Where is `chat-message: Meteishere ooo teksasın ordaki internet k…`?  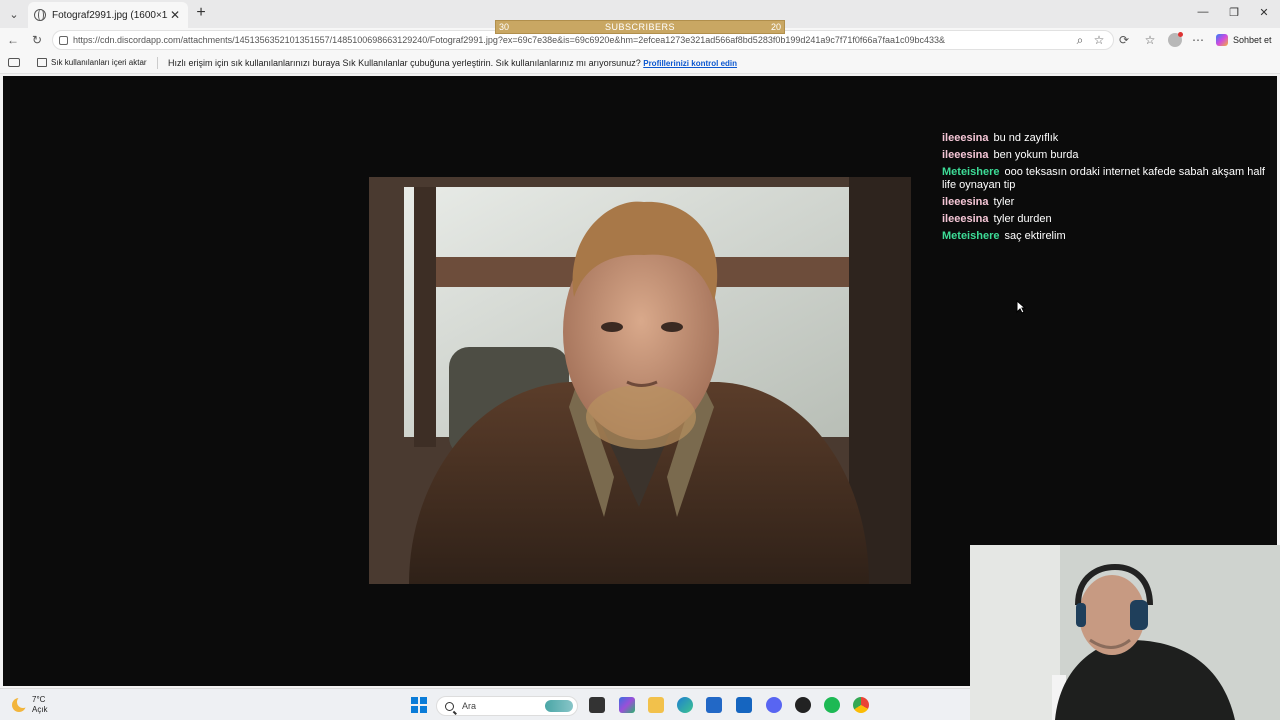
chat-message: Meteishere ooo teksasın ordaki internet k… is located at coordinates (1110, 179).